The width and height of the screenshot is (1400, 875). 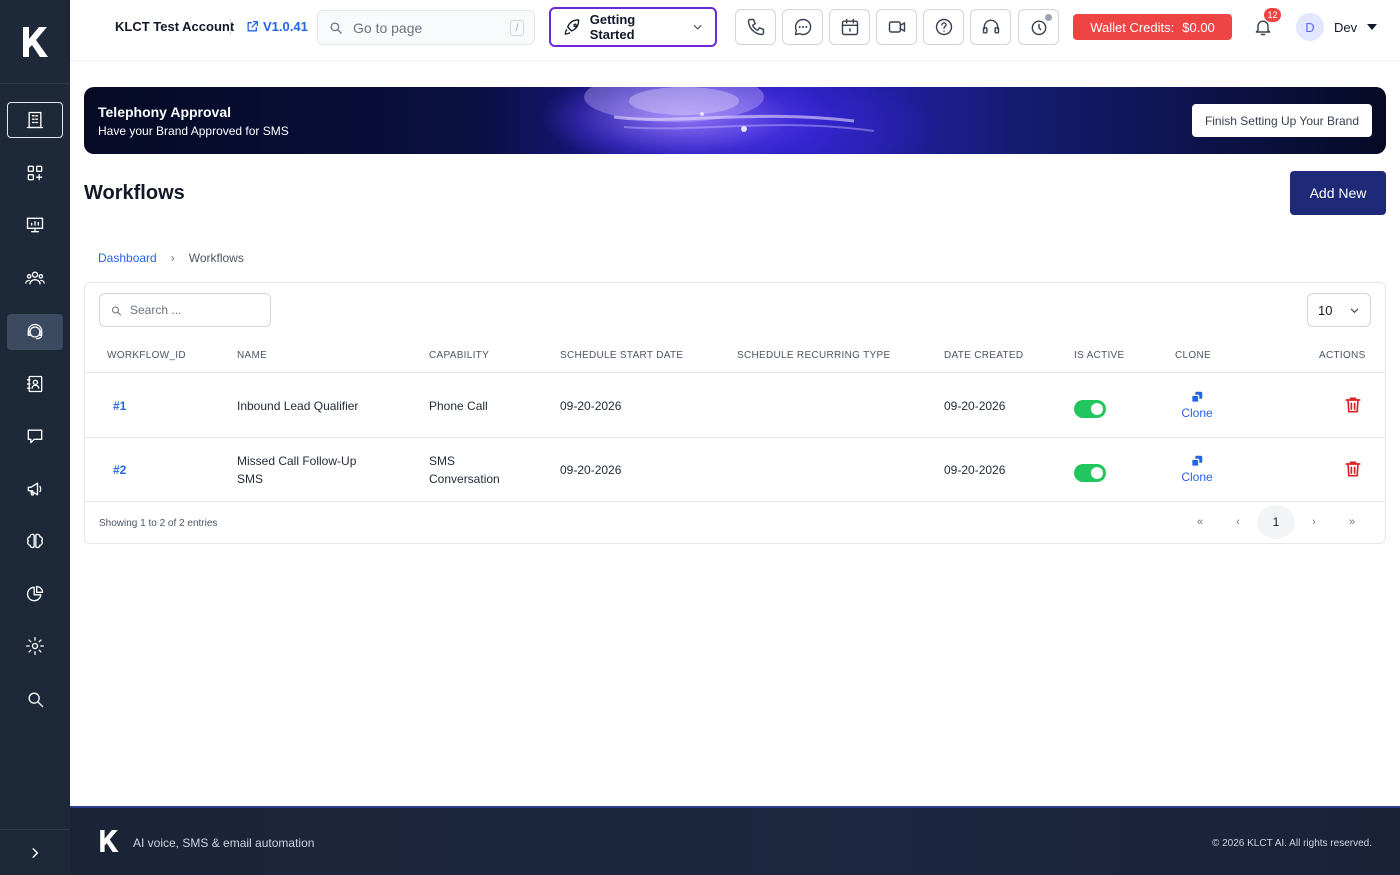 I want to click on sidebar-item-team, so click(x=35, y=278).